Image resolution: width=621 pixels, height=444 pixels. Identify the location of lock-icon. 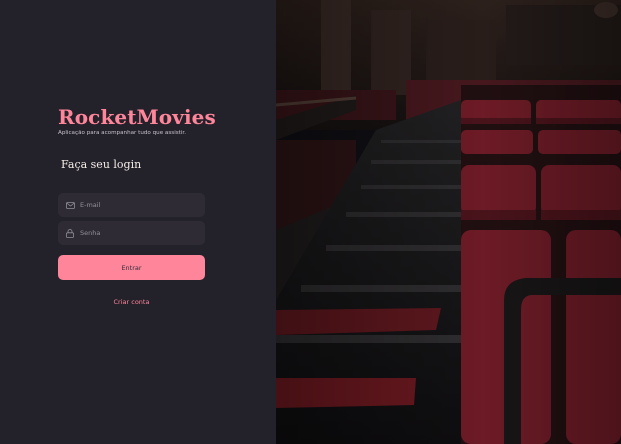
(70, 233).